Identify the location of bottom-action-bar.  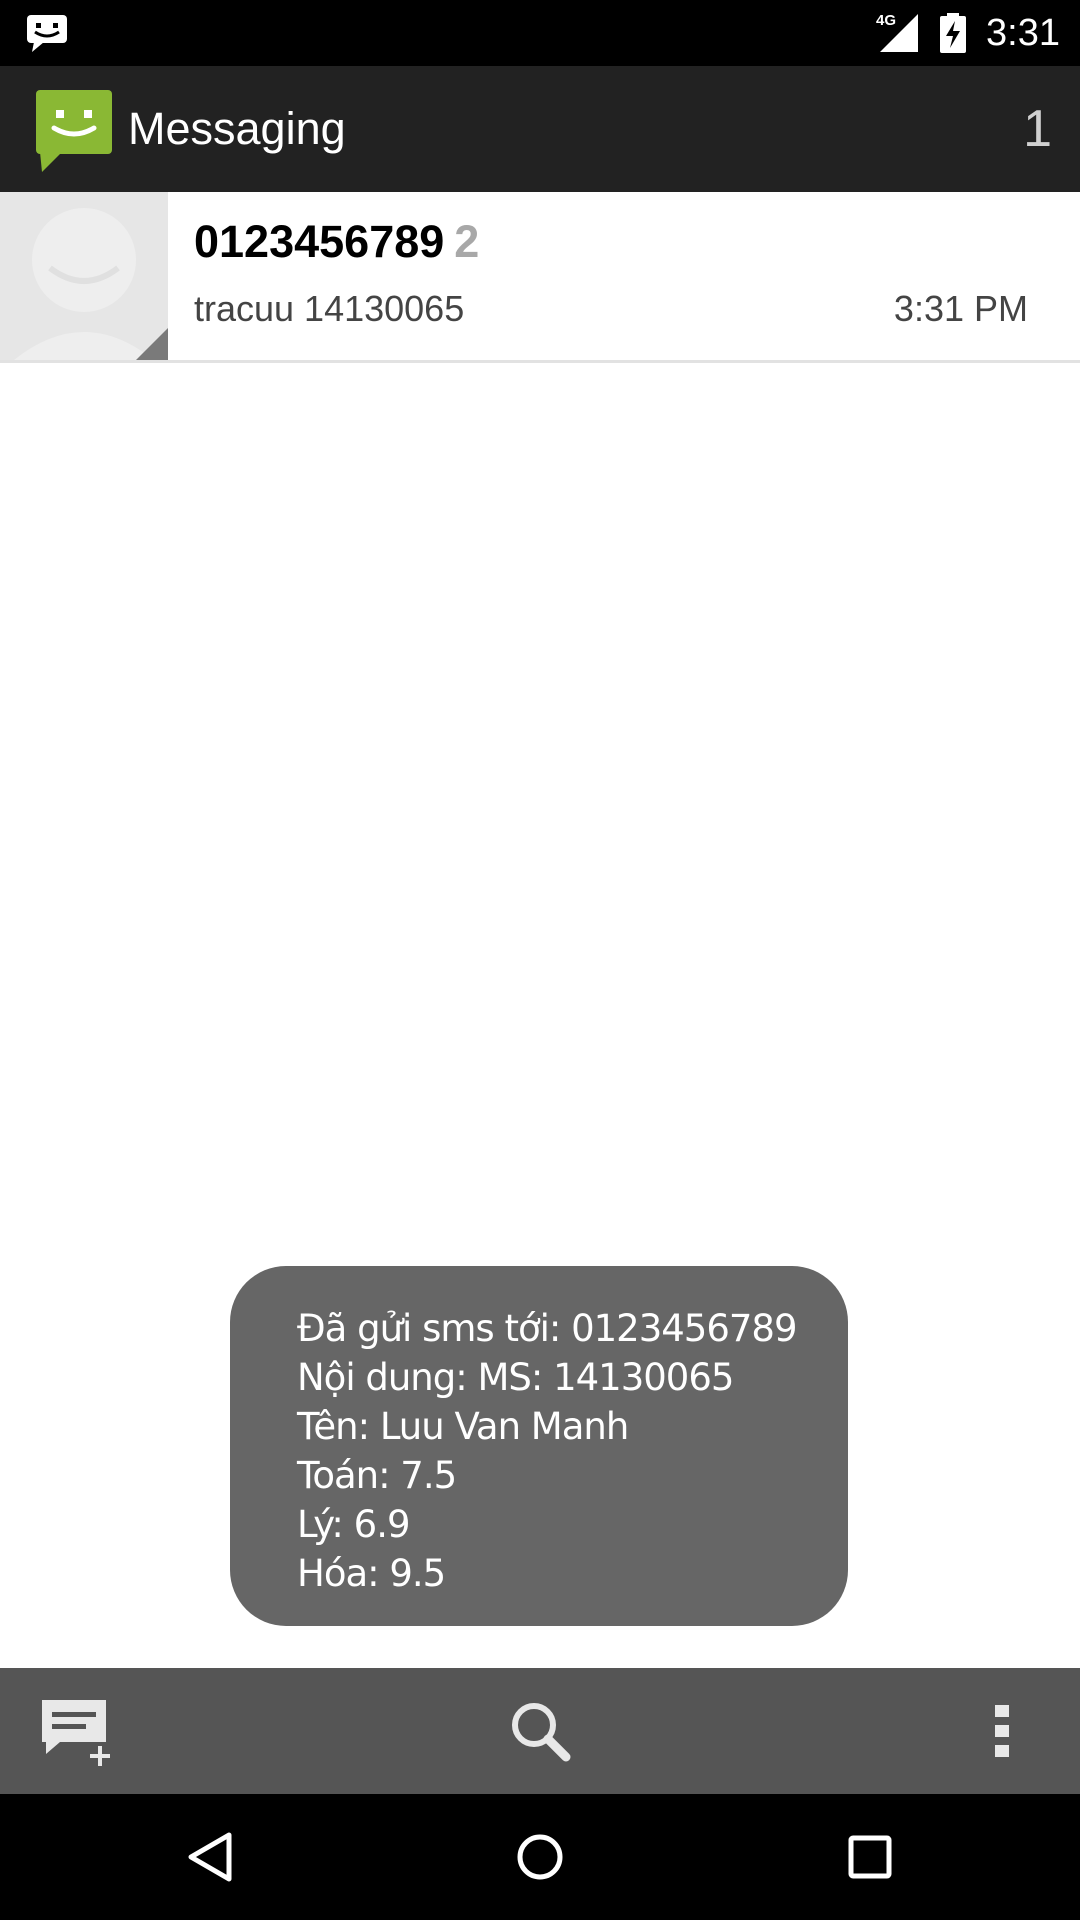
(540, 1731).